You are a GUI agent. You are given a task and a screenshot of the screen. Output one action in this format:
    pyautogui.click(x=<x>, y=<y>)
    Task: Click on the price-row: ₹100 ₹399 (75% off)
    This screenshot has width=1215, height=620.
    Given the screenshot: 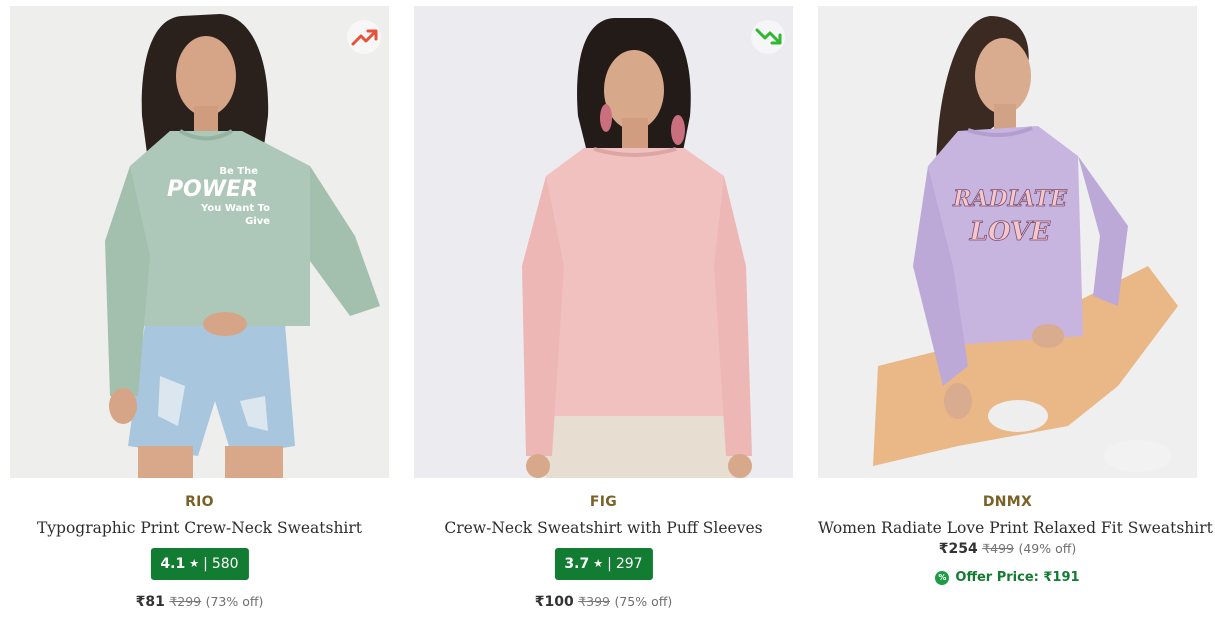 What is the action you would take?
    pyautogui.click(x=603, y=602)
    